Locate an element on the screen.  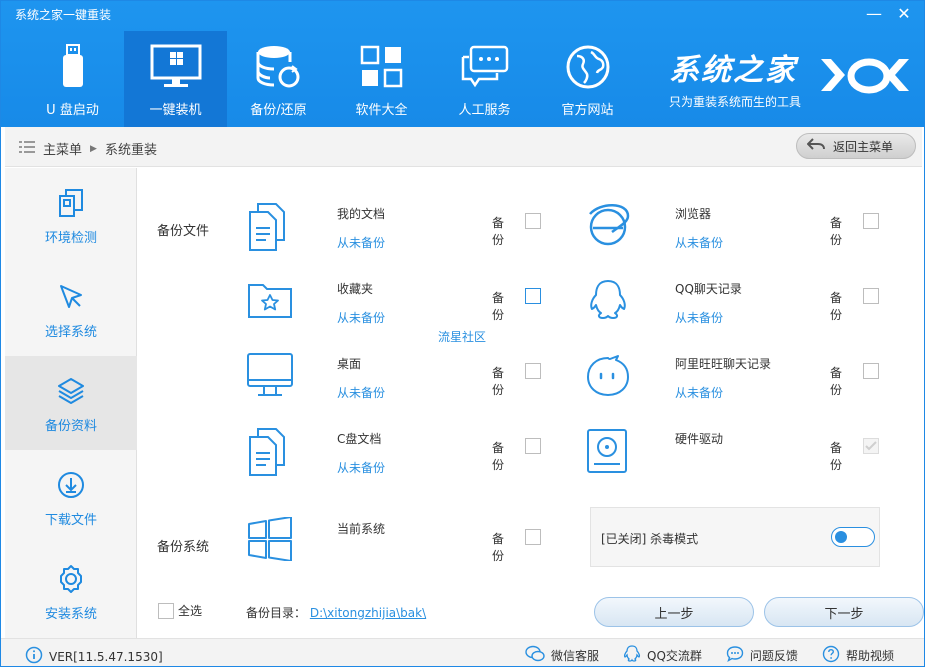
back-arrow-icon is located at coordinates (815, 146).